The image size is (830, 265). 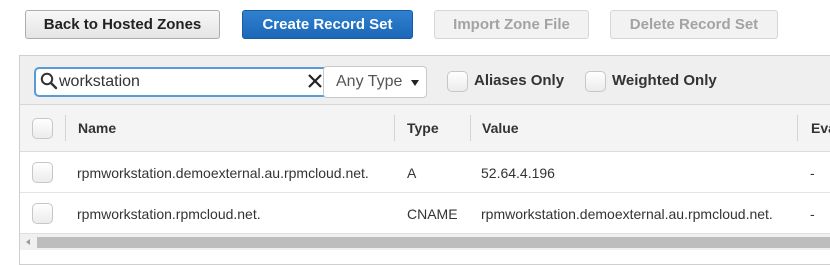 I want to click on record-type: A, so click(x=412, y=173).